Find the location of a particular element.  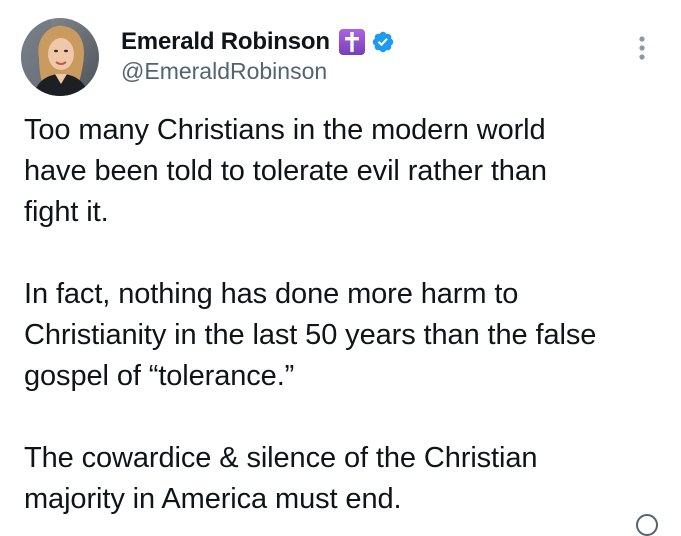

author-handle: @EmeraldRobinson is located at coordinates (224, 71).